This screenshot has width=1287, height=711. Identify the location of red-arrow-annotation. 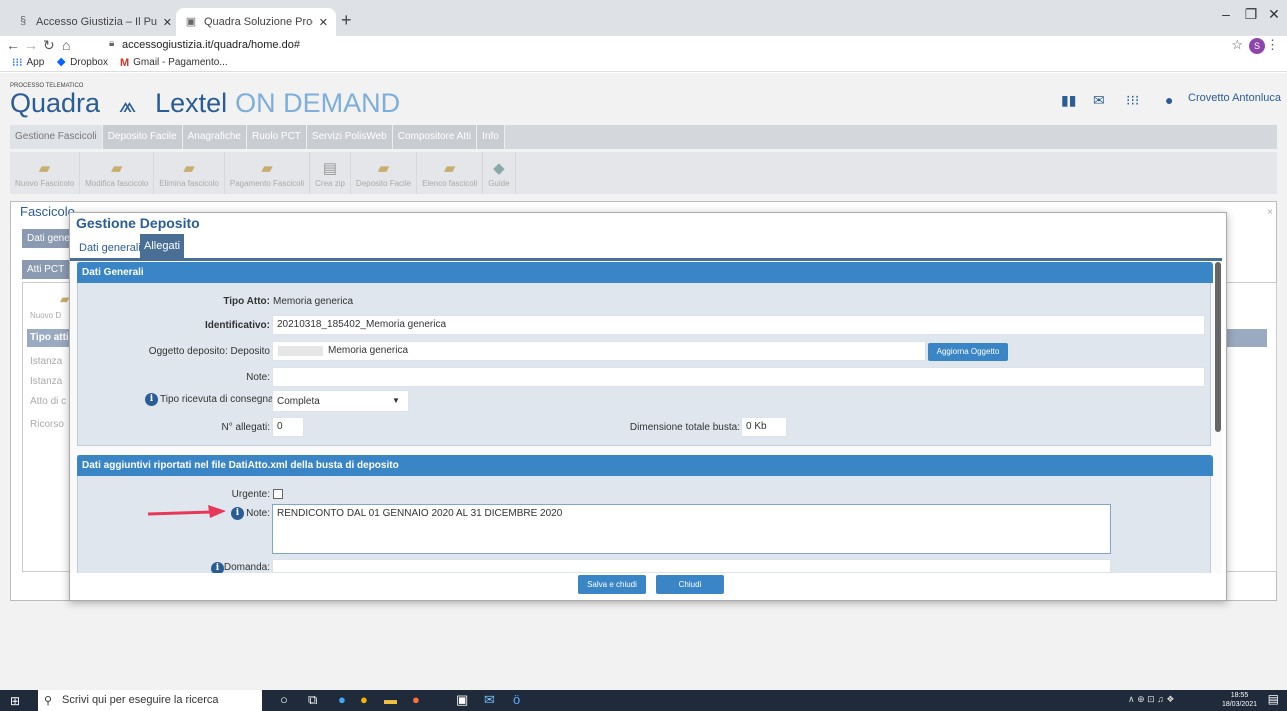
(187, 511).